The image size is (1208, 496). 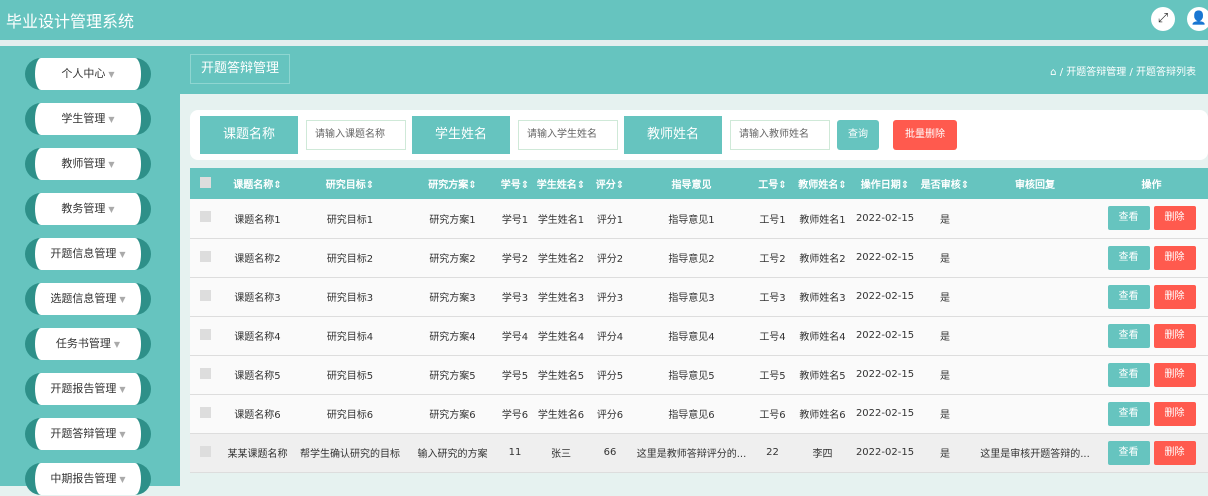 What do you see at coordinates (1035, 185) in the screenshot?
I see `column-header-label: 审核回复` at bounding box center [1035, 185].